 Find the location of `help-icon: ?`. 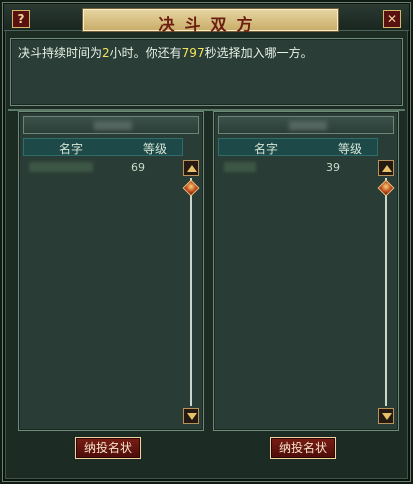

help-icon: ? is located at coordinates (21, 19).